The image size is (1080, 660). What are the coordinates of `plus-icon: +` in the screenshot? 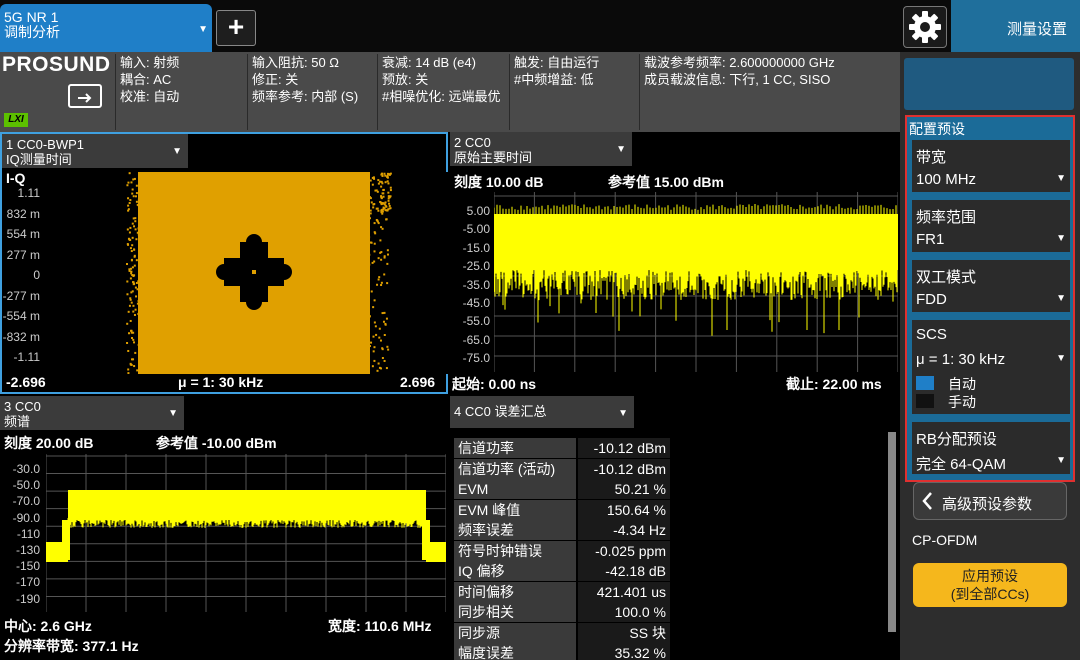 It's located at (236, 26).